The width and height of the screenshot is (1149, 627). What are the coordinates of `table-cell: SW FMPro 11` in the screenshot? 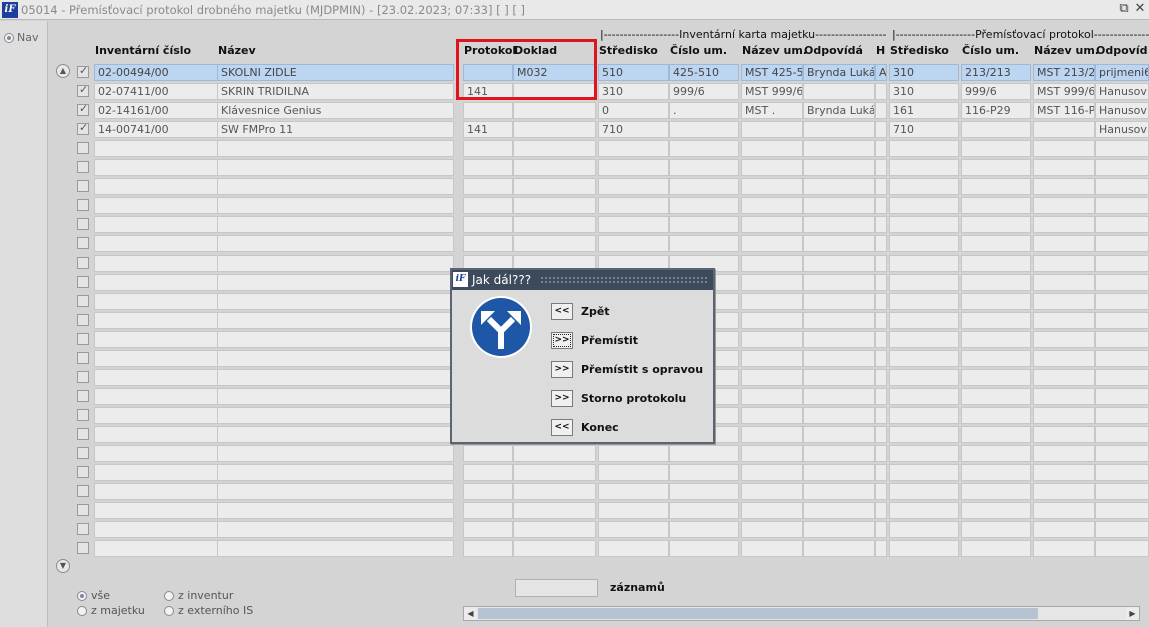 It's located at (335, 129).